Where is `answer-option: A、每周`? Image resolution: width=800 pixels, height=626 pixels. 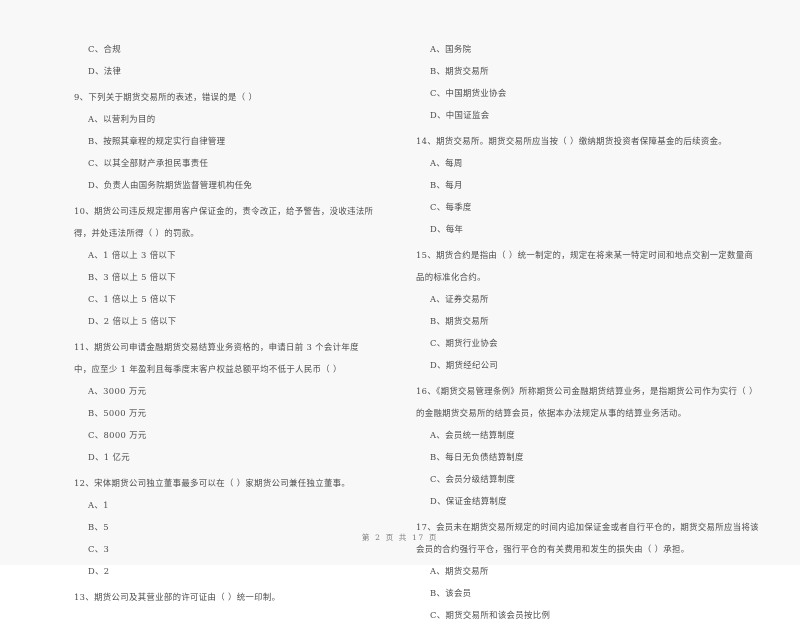
answer-option: A、每周 is located at coordinates (588, 163).